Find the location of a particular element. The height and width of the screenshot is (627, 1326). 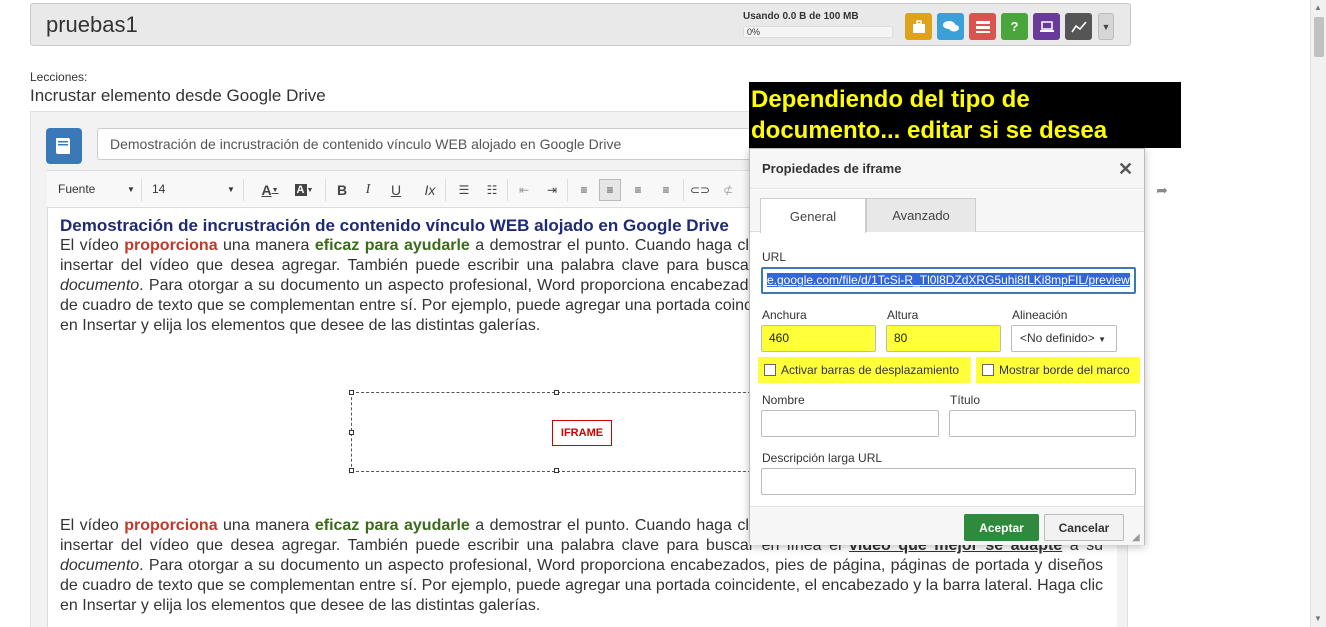

name-input is located at coordinates (850, 423).